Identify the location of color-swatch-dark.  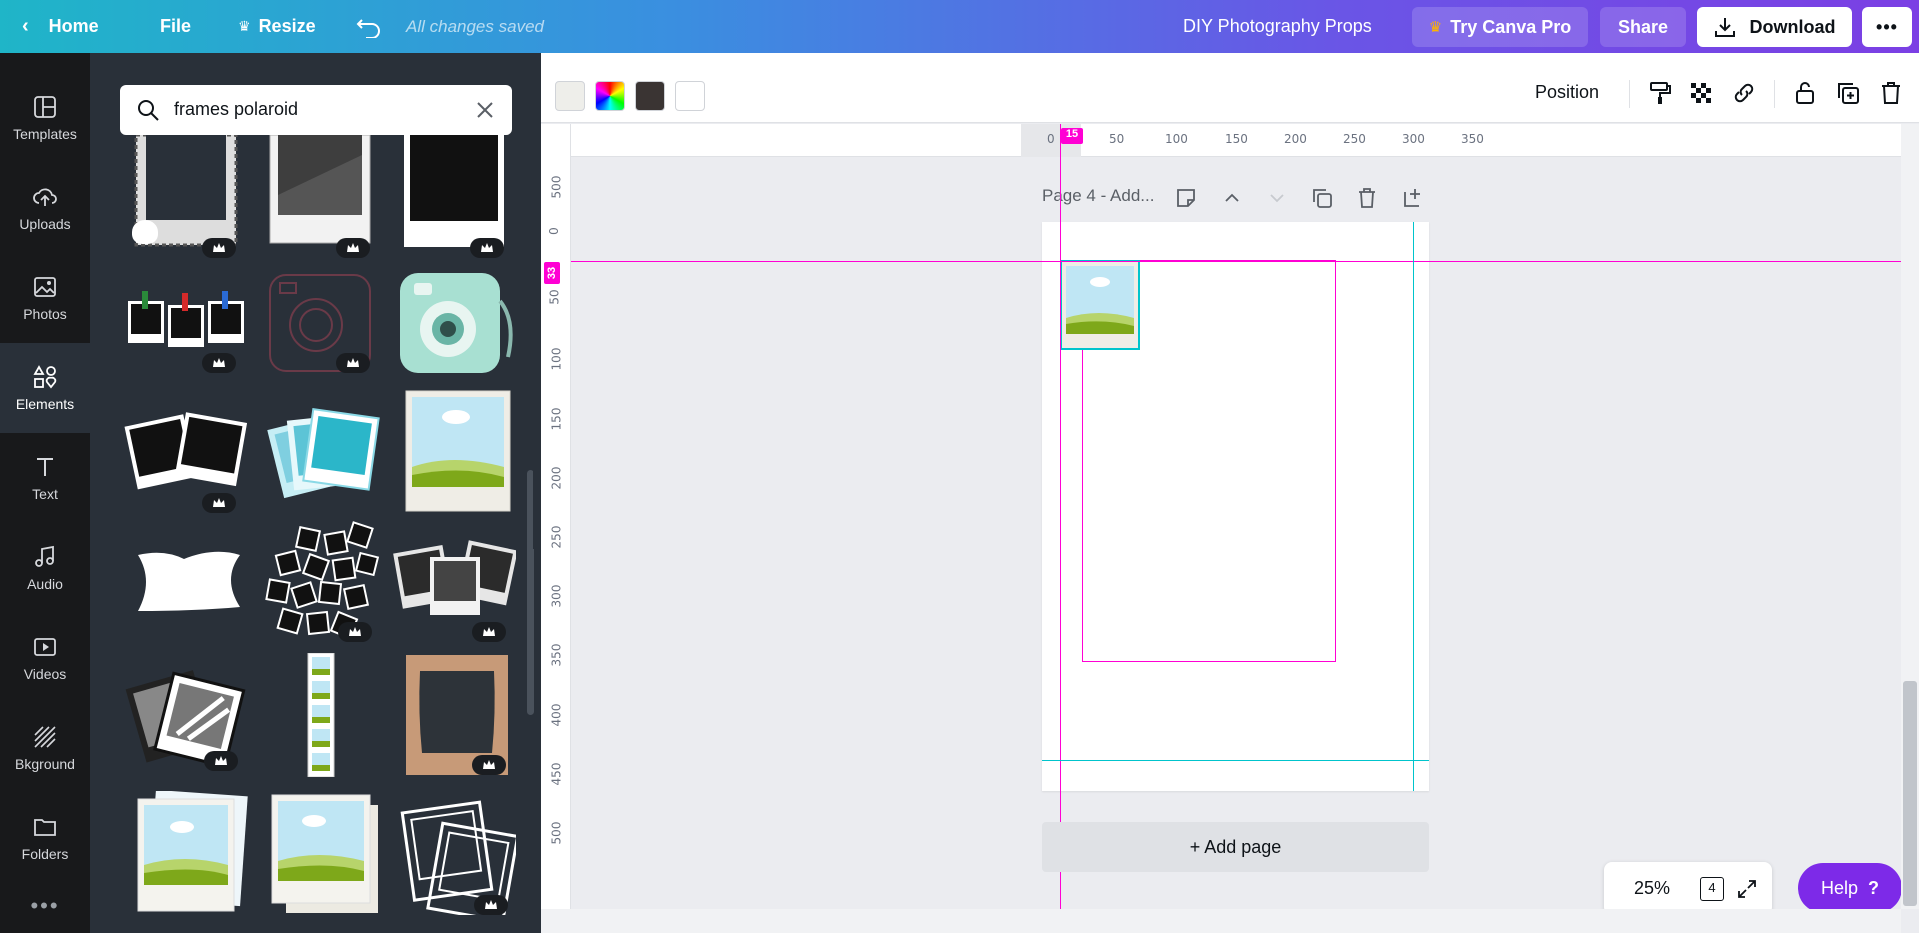
(650, 96).